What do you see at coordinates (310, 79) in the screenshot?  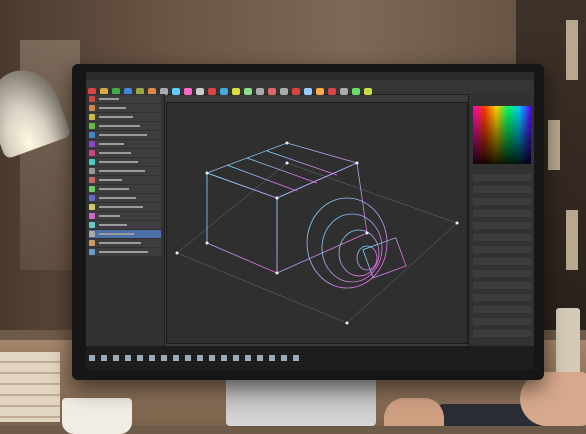 I see `menu-bar` at bounding box center [310, 79].